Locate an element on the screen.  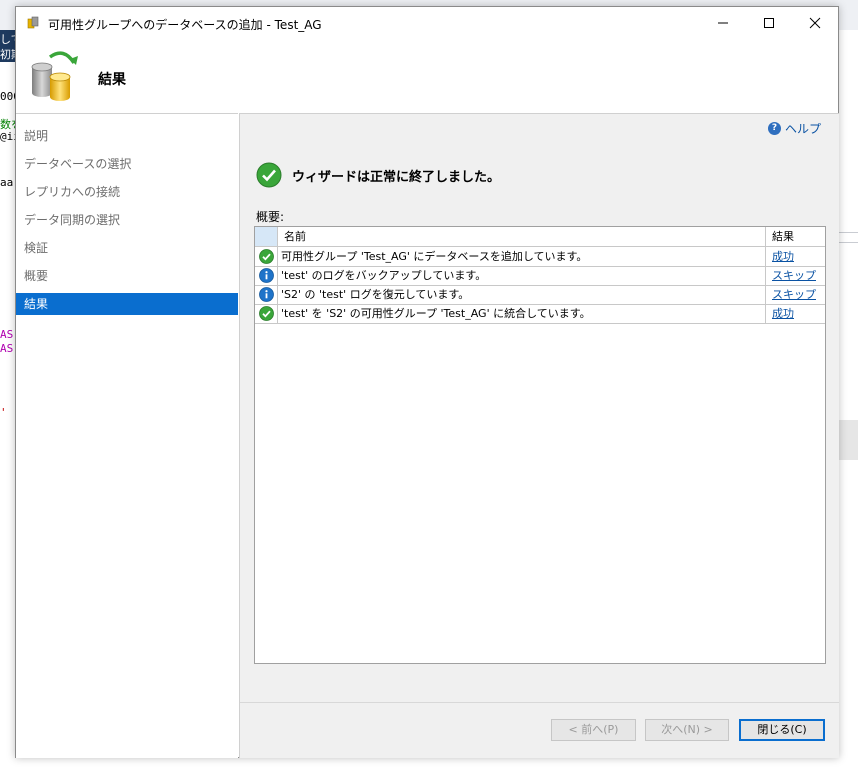
previous-button: < 前へ(P) is located at coordinates (593, 730).